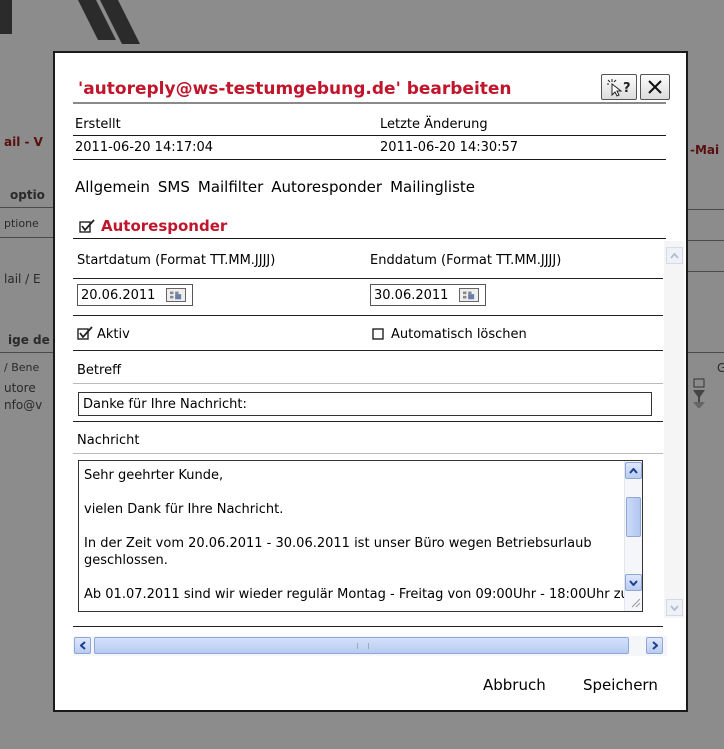 The width and height of the screenshot is (724, 749). I want to click on section-title: Autoresponder, so click(164, 226).